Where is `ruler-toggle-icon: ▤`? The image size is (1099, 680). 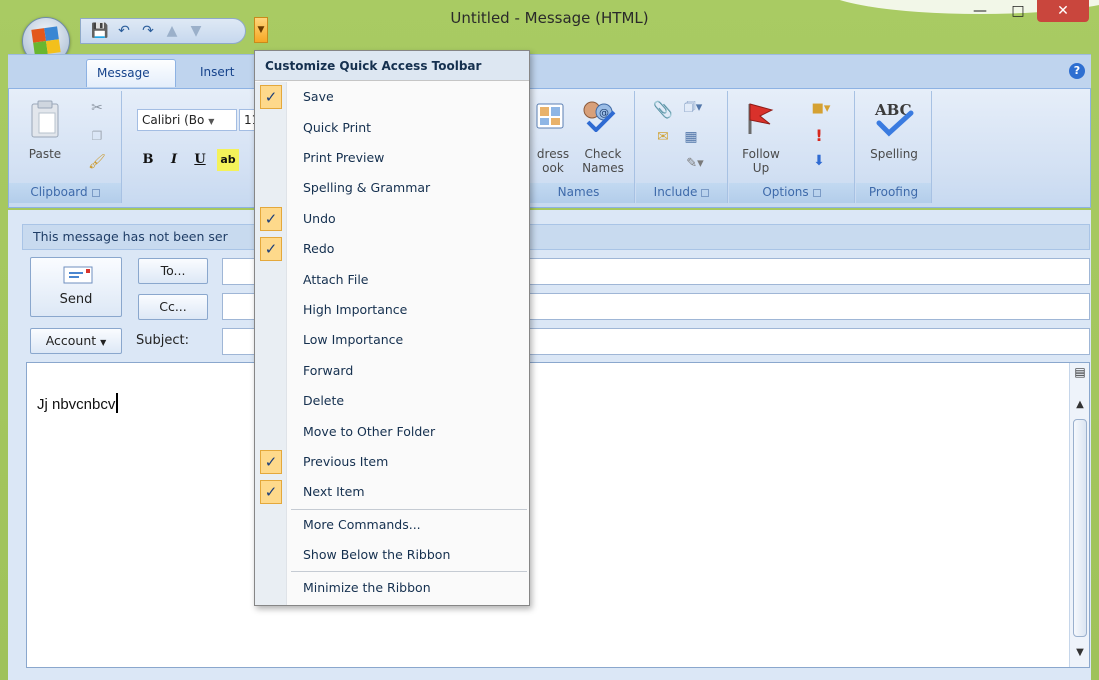
ruler-toggle-icon: ▤ is located at coordinates (1080, 372).